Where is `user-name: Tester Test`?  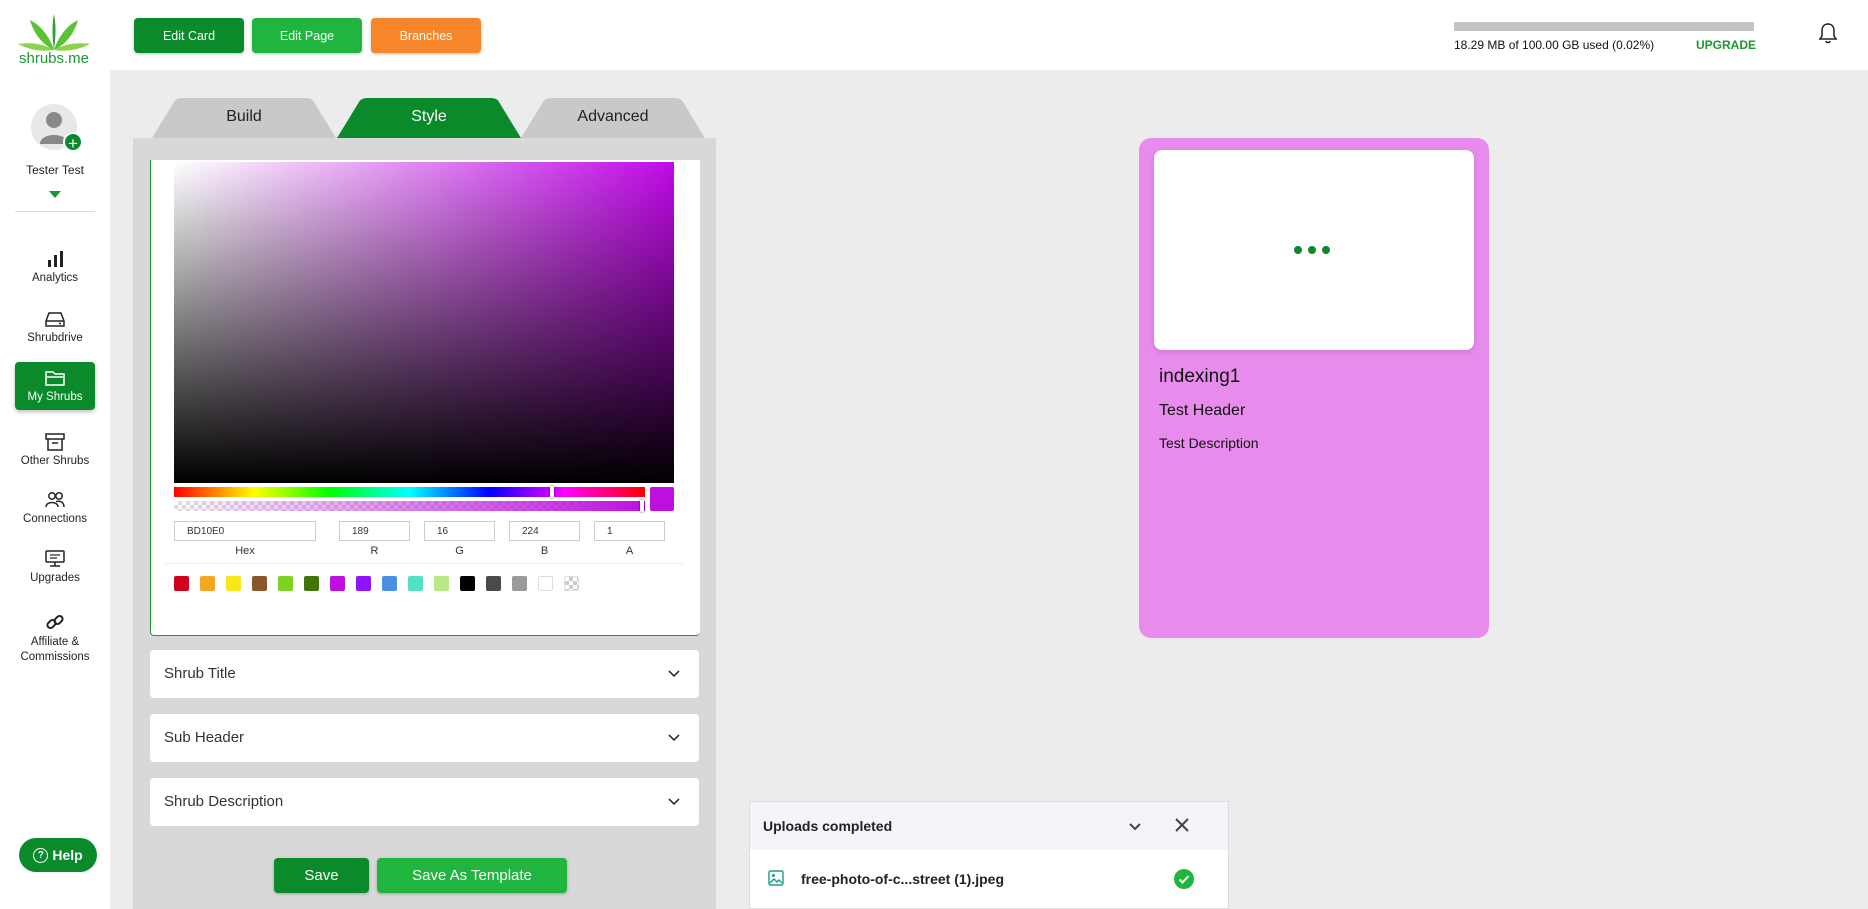
user-name: Tester Test is located at coordinates (55, 170).